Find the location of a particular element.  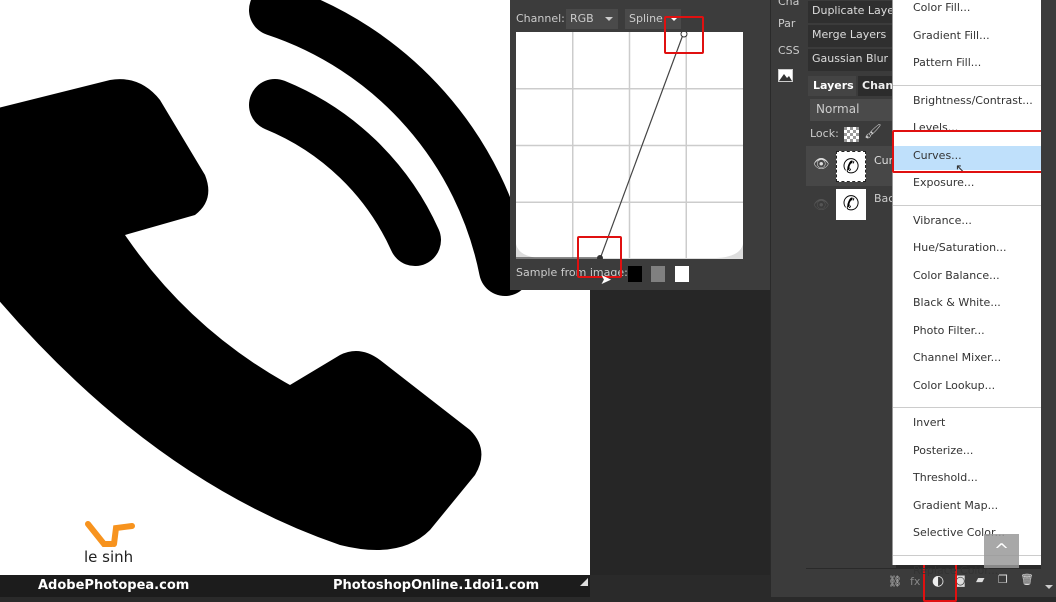

cursor-icon: ➤ is located at coordinates (606, 280).